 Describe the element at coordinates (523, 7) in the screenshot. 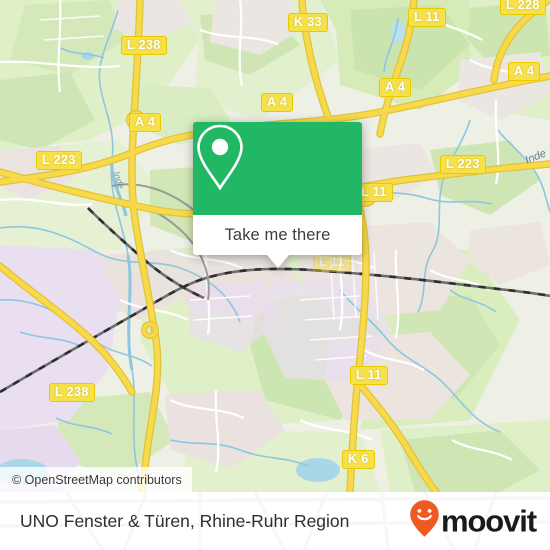

I see `road-shield: L 228` at that location.